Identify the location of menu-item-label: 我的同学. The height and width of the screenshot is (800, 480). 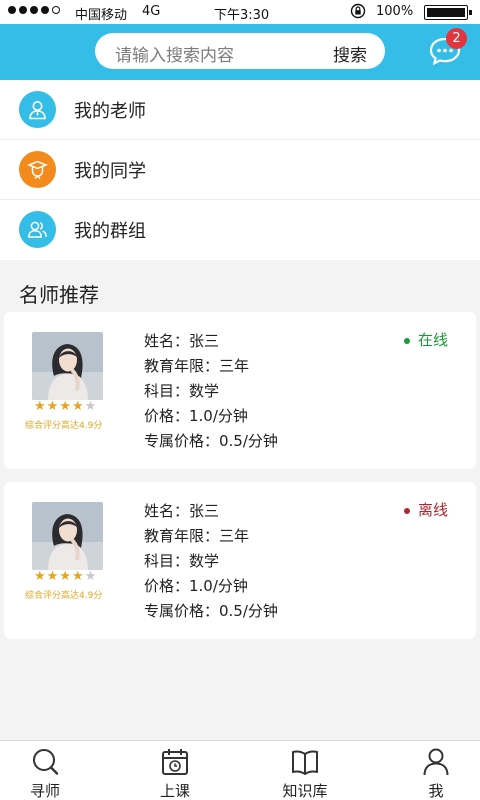
(110, 171).